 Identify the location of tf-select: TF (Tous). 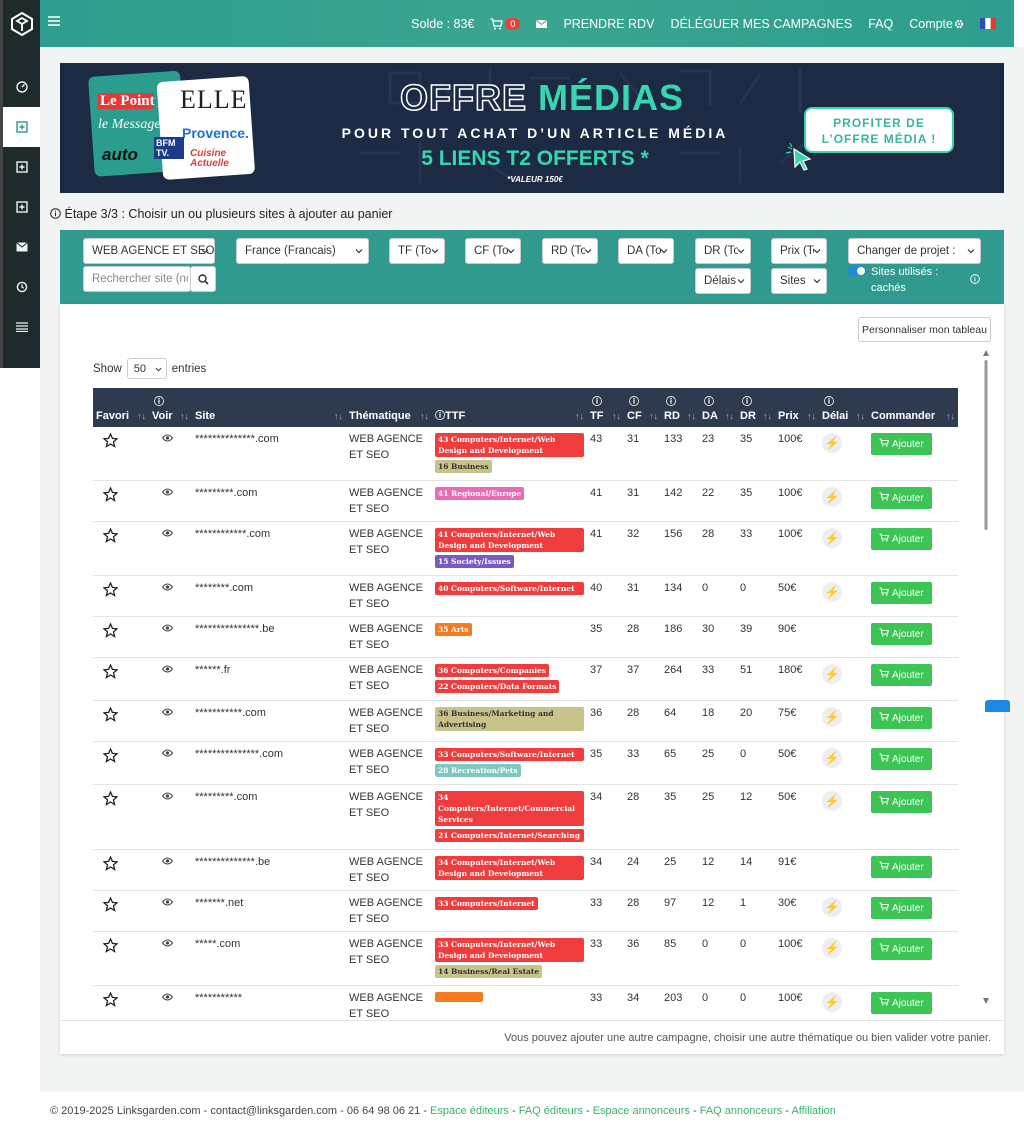
(417, 251).